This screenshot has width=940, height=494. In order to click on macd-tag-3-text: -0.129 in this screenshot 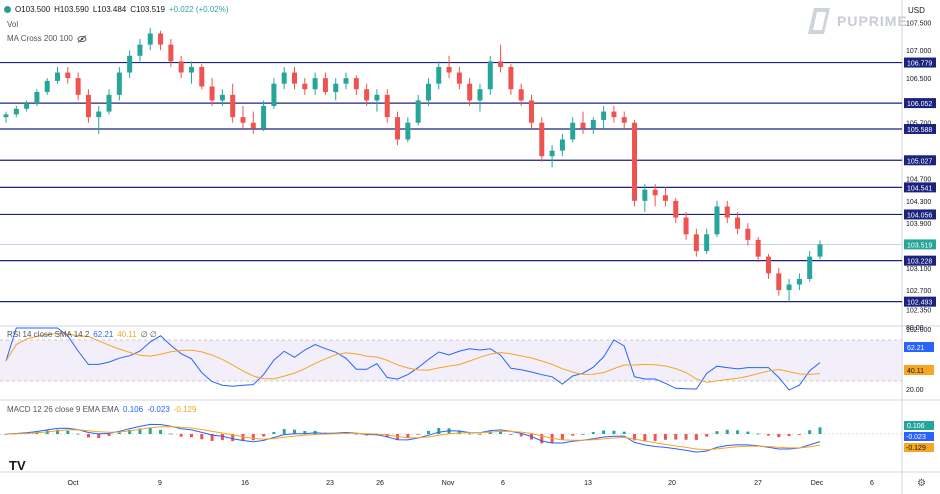, I will do `click(916, 448)`.